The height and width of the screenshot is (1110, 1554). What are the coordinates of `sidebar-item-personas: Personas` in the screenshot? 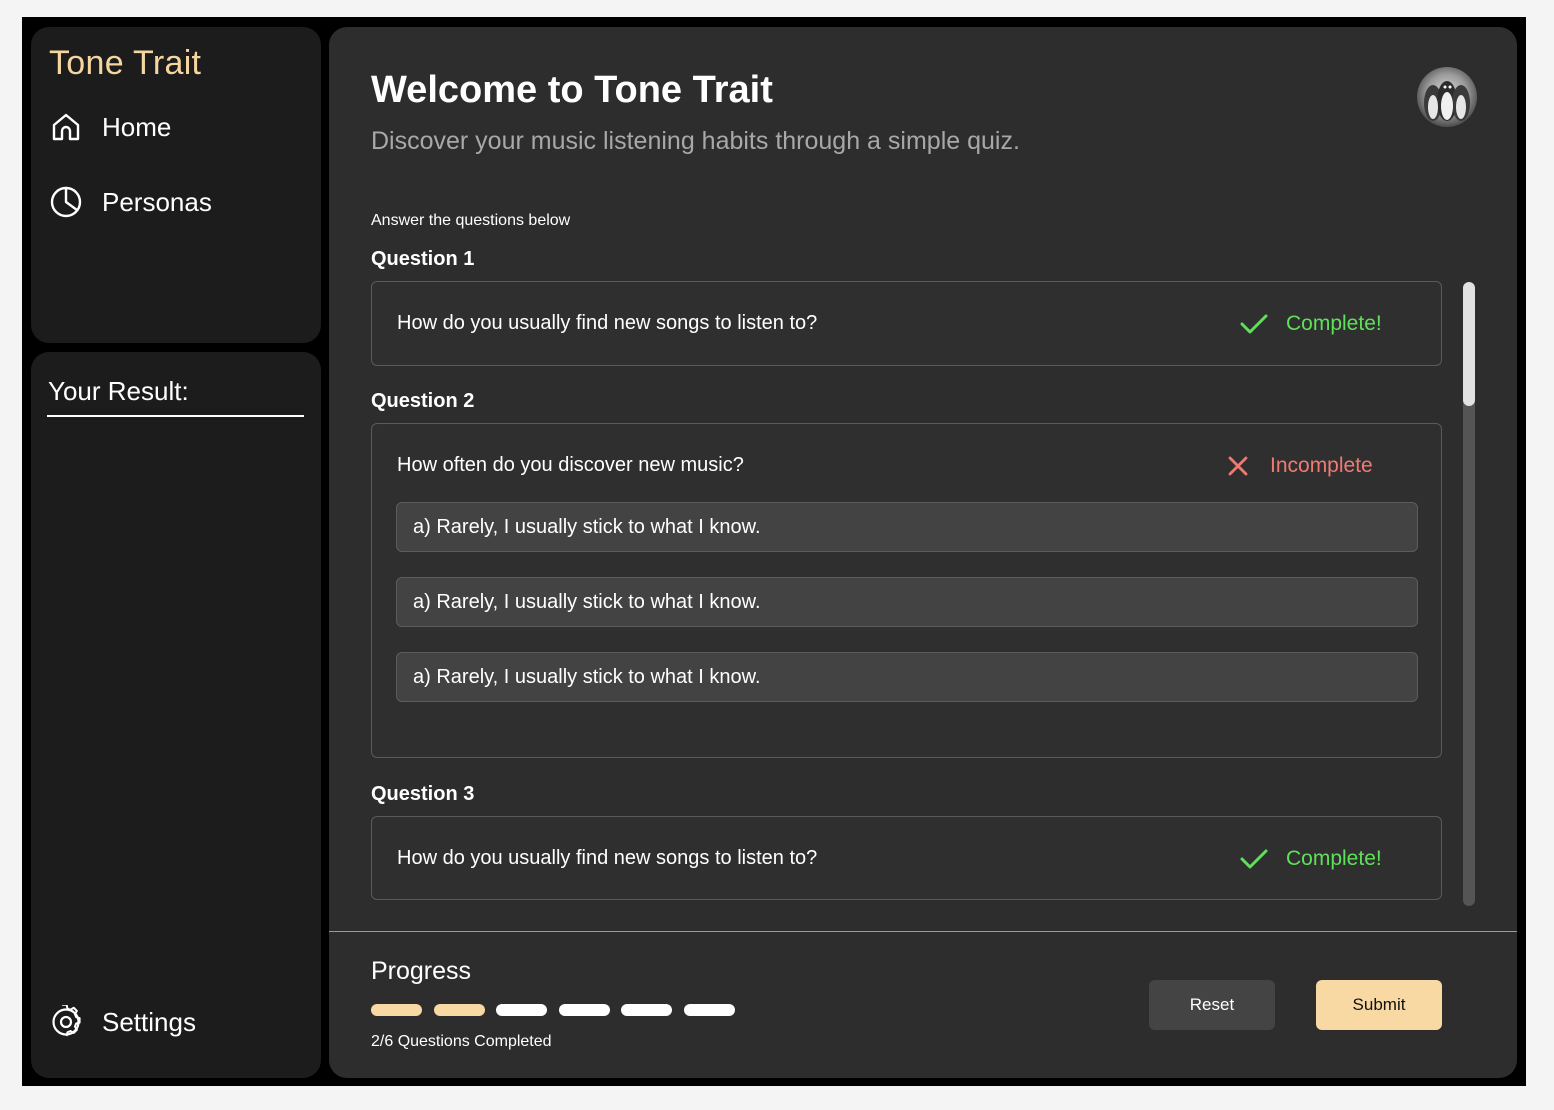 It's located at (174, 202).